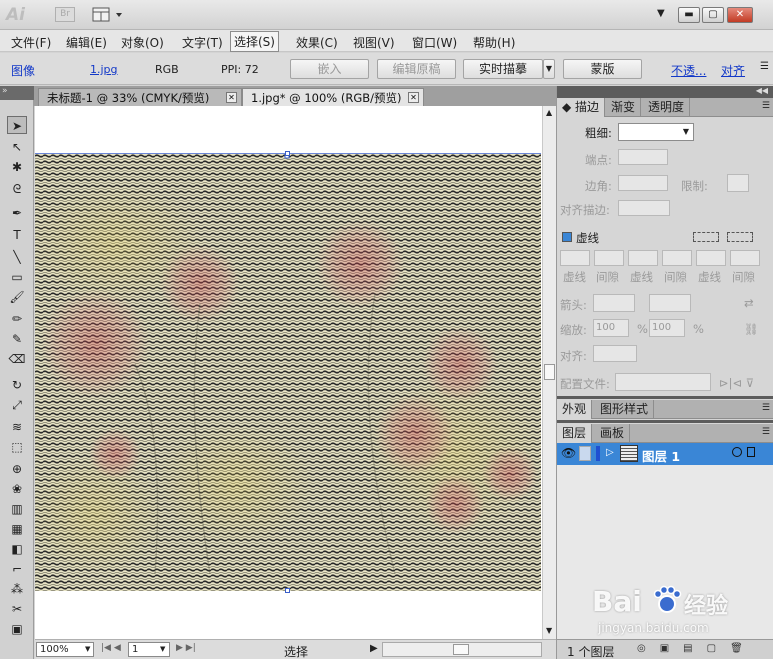 This screenshot has height=659, width=773. What do you see at coordinates (751, 329) in the screenshot?
I see `link-scale-icon: ⛓` at bounding box center [751, 329].